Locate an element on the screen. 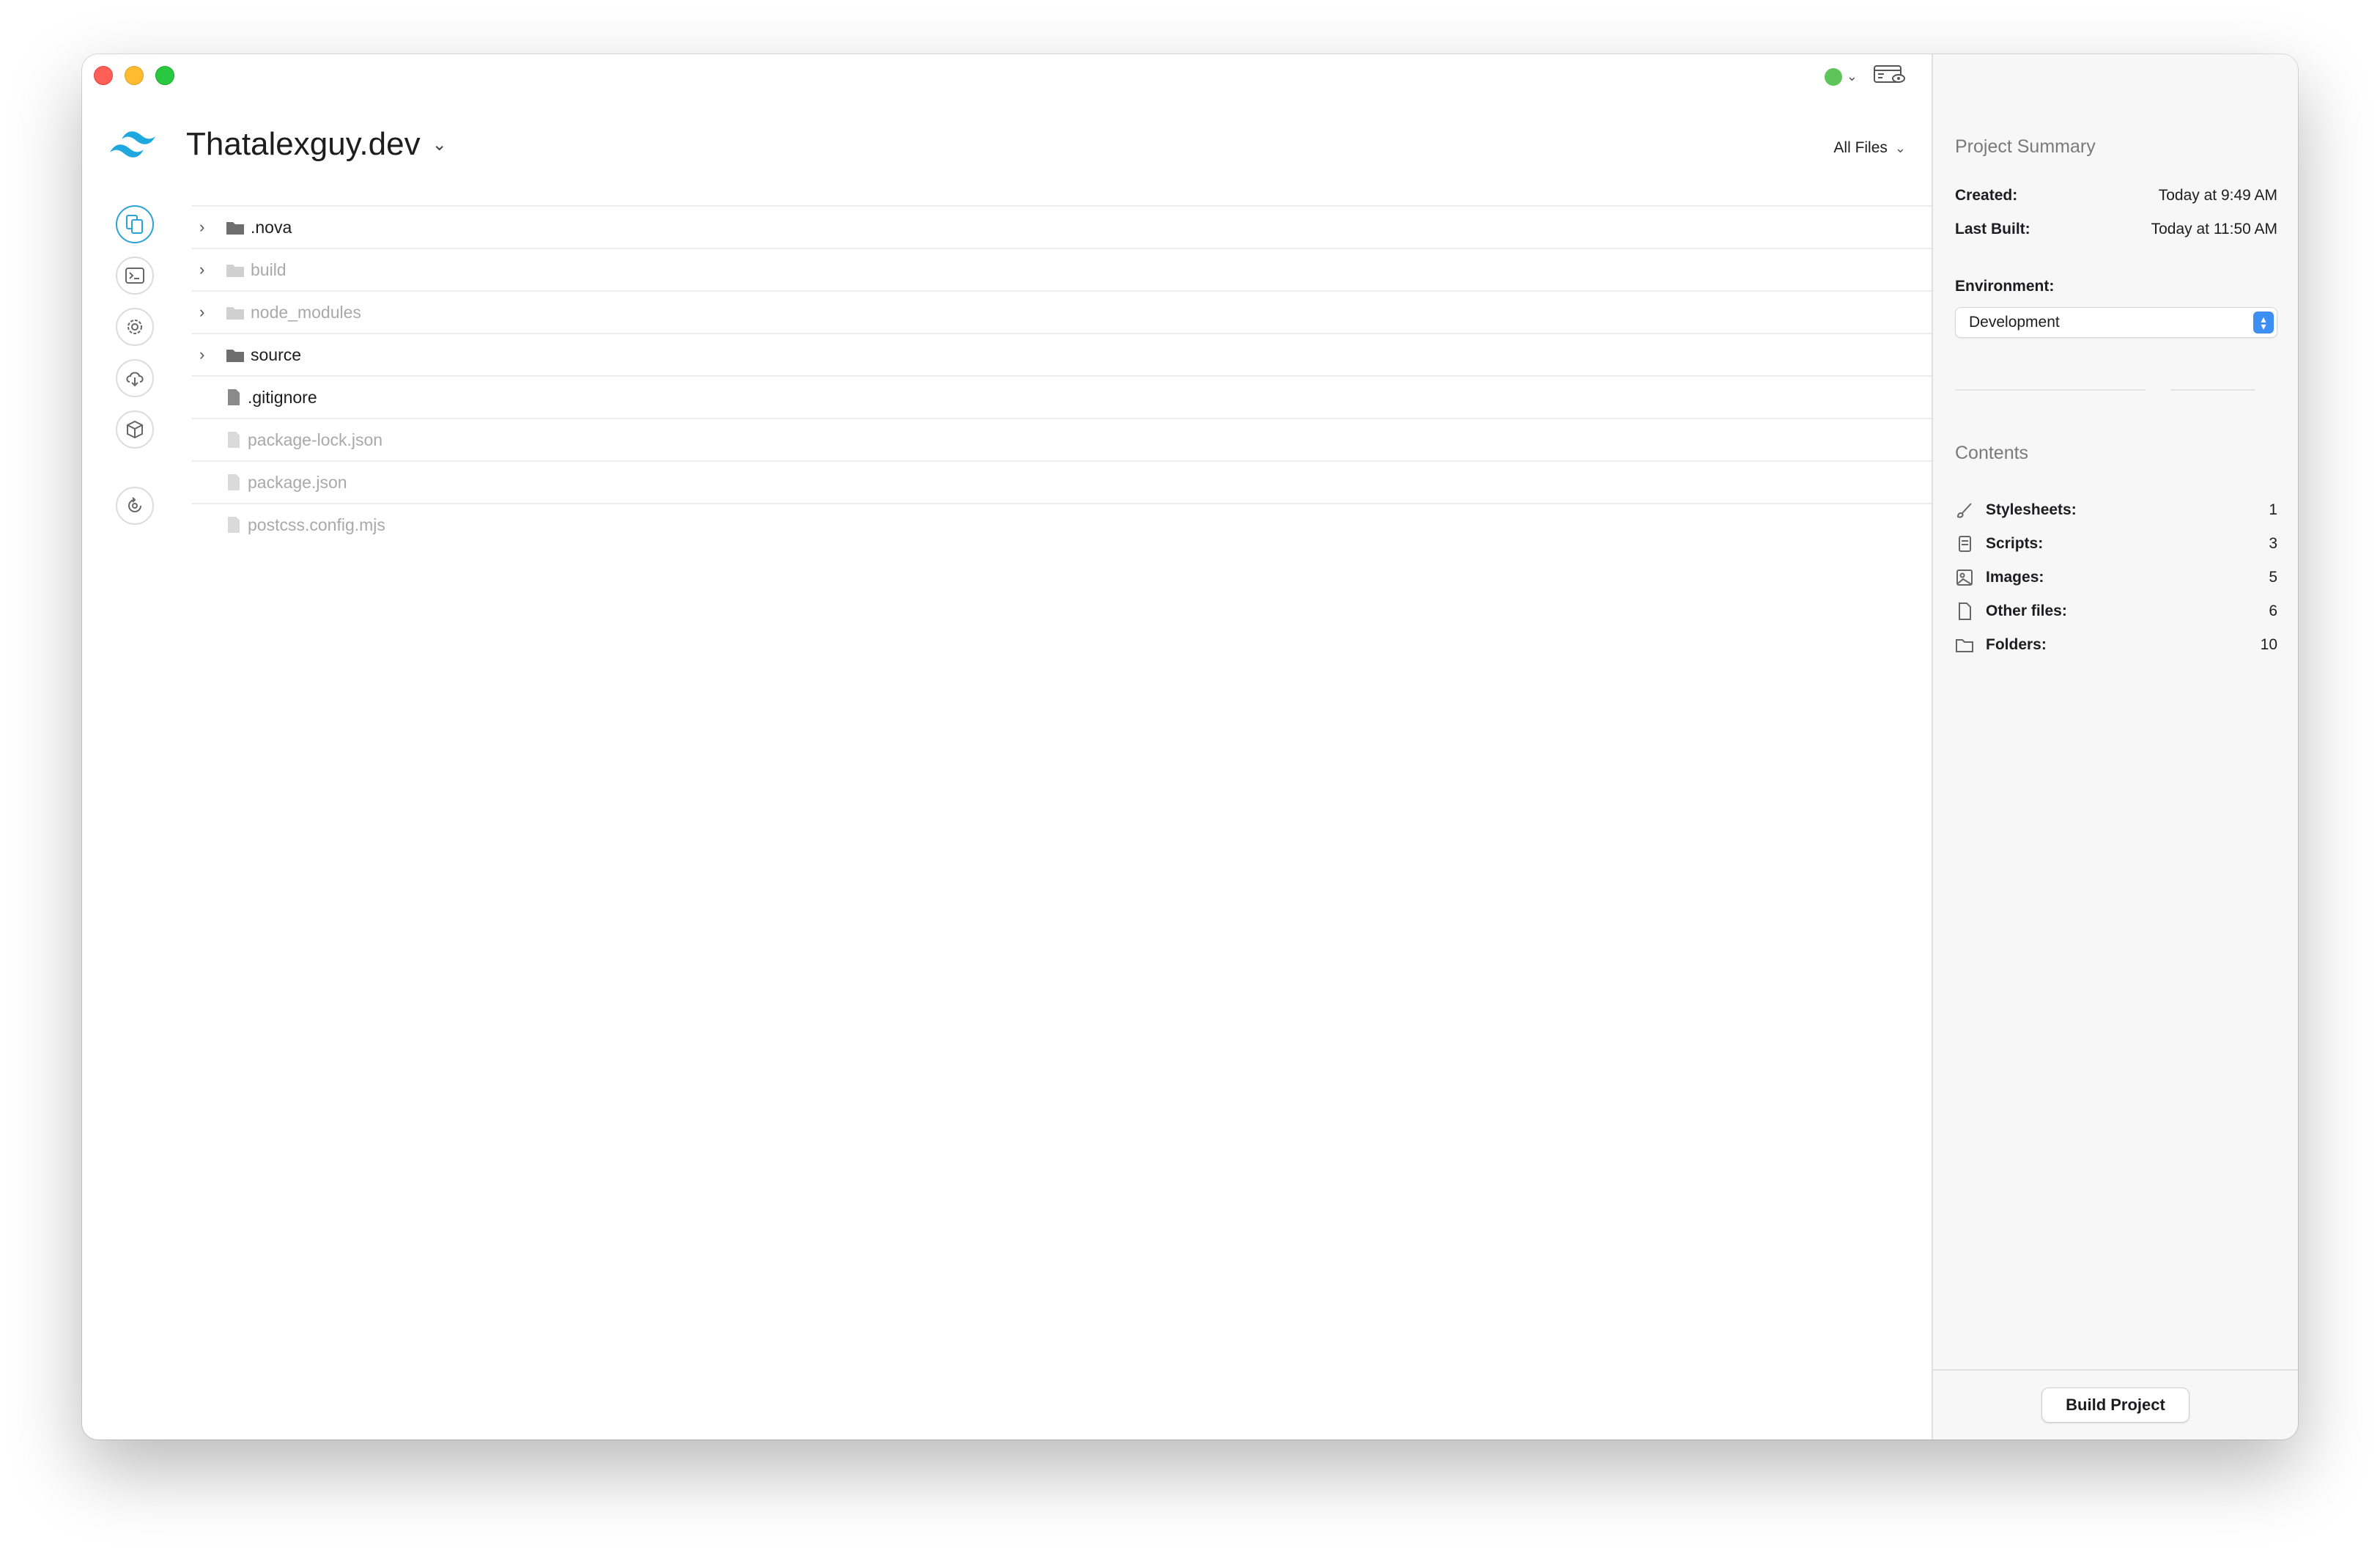 This screenshot has height=1548, width=2380. cloud-publish-icon is located at coordinates (135, 379).